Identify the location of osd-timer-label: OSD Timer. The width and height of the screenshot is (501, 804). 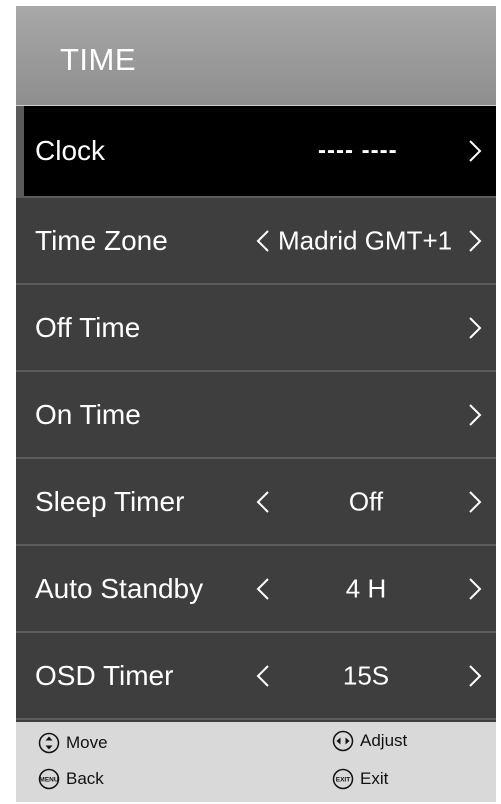
(104, 675).